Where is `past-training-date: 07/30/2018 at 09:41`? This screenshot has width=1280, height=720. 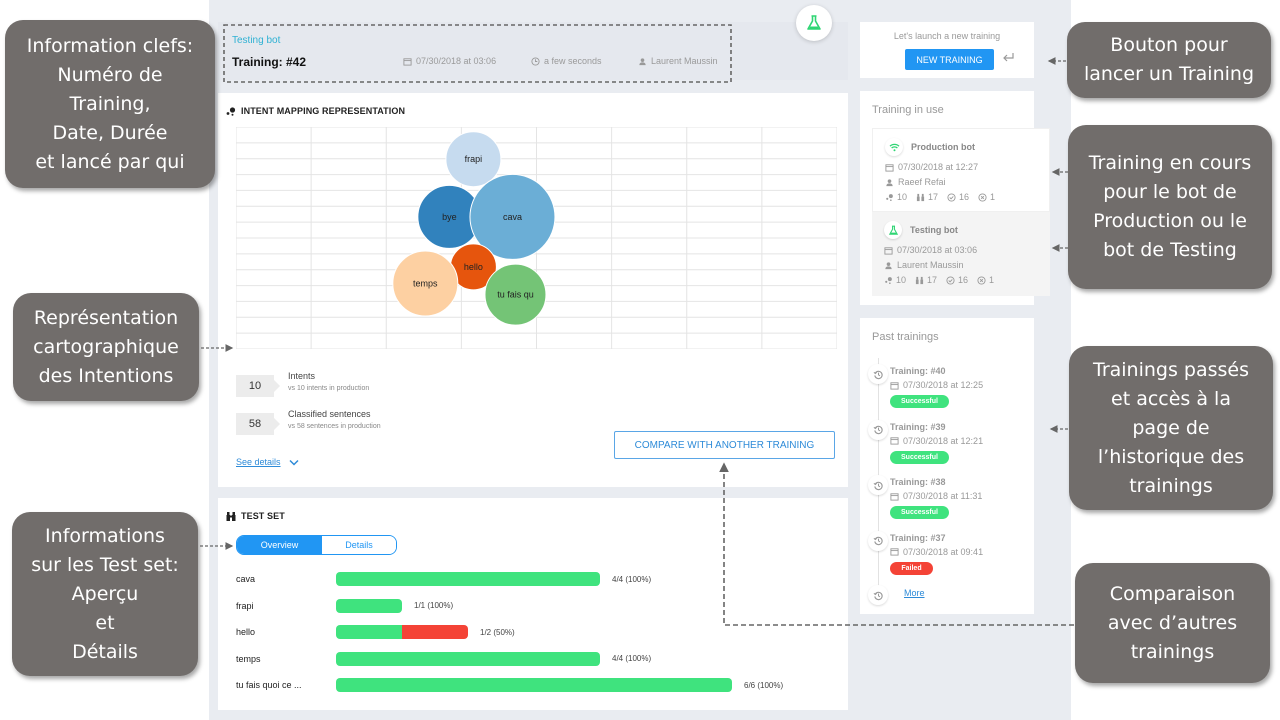 past-training-date: 07/30/2018 at 09:41 is located at coordinates (936, 552).